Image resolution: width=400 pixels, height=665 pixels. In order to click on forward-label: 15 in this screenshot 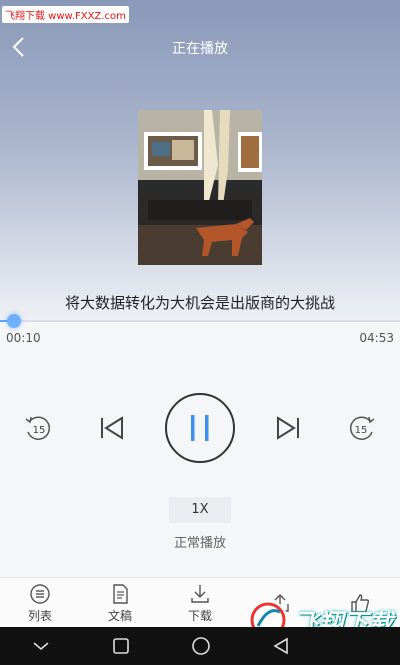, I will do `click(361, 430)`.